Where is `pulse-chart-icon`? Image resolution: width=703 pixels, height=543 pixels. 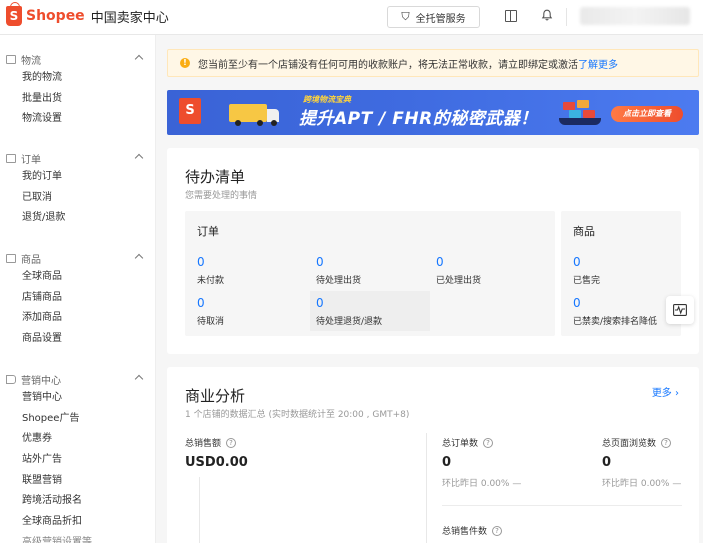
pulse-chart-icon is located at coordinates (680, 310).